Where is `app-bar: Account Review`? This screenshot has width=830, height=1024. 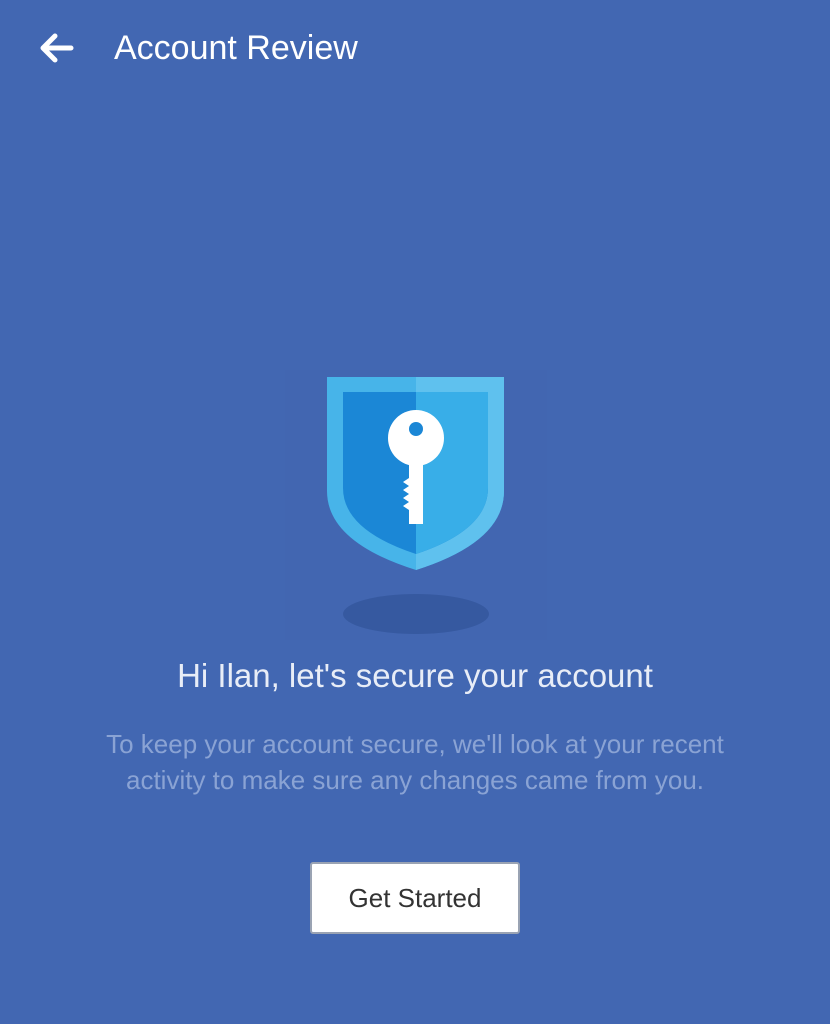
app-bar: Account Review is located at coordinates (415, 48).